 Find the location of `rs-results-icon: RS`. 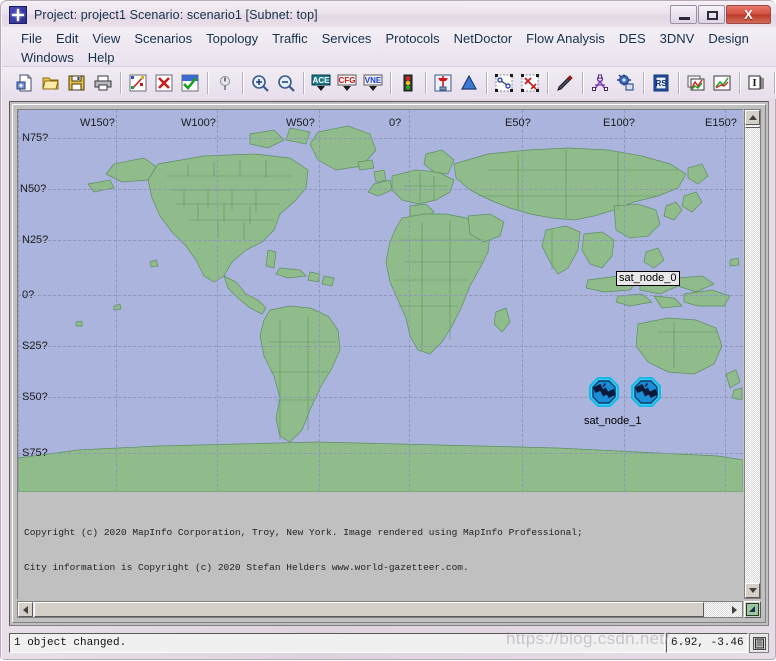

rs-results-icon: RS is located at coordinates (661, 83).